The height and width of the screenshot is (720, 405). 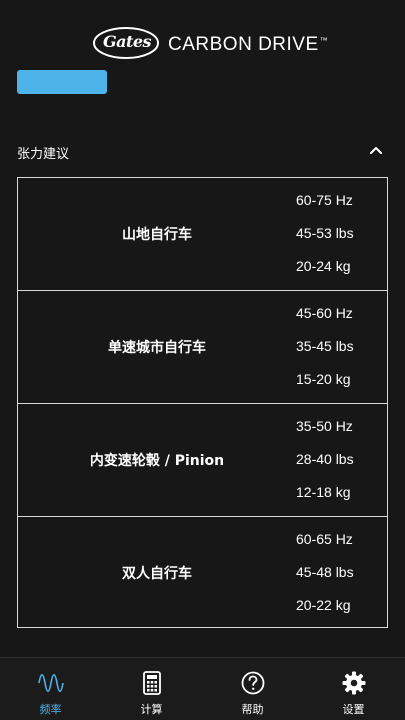 I want to click on calculator-icon, so click(x=151, y=683).